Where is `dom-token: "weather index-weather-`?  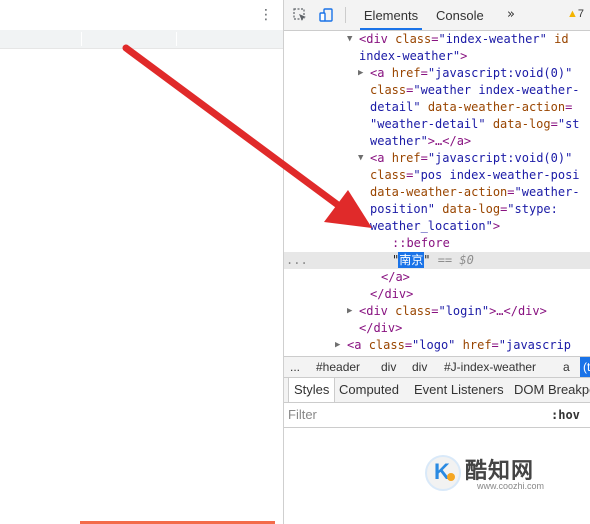 dom-token: "weather index-weather- is located at coordinates (496, 90).